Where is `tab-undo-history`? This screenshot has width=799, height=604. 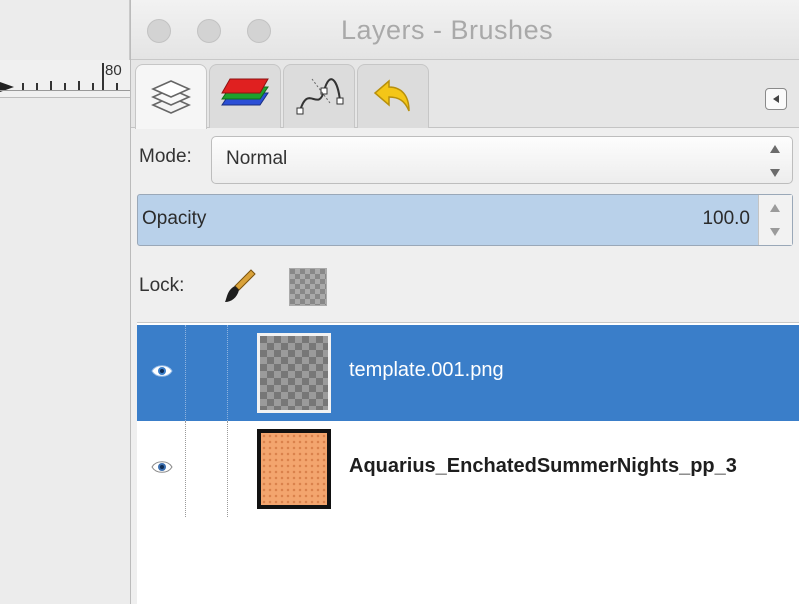
tab-undo-history is located at coordinates (393, 96).